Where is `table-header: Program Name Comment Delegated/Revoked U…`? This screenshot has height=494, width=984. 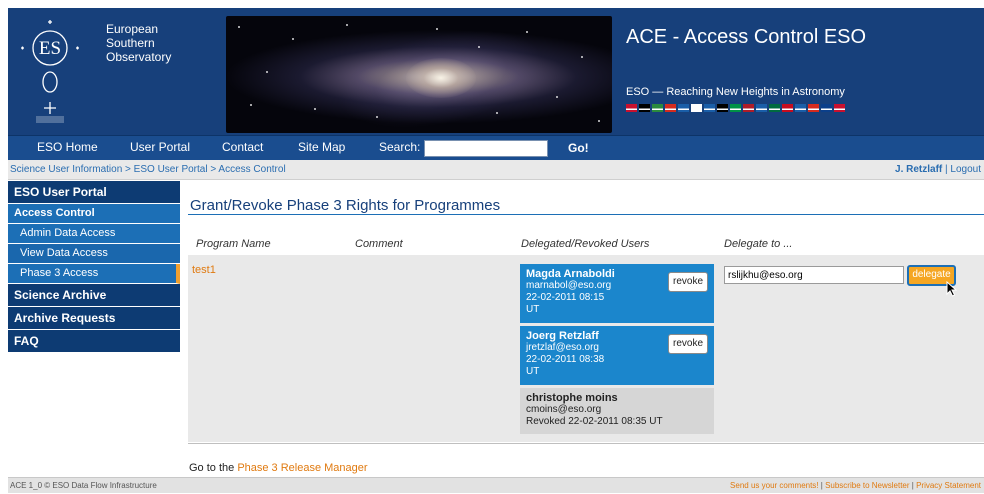
table-header: Program Name Comment Delegated/Revoked U… is located at coordinates (586, 245).